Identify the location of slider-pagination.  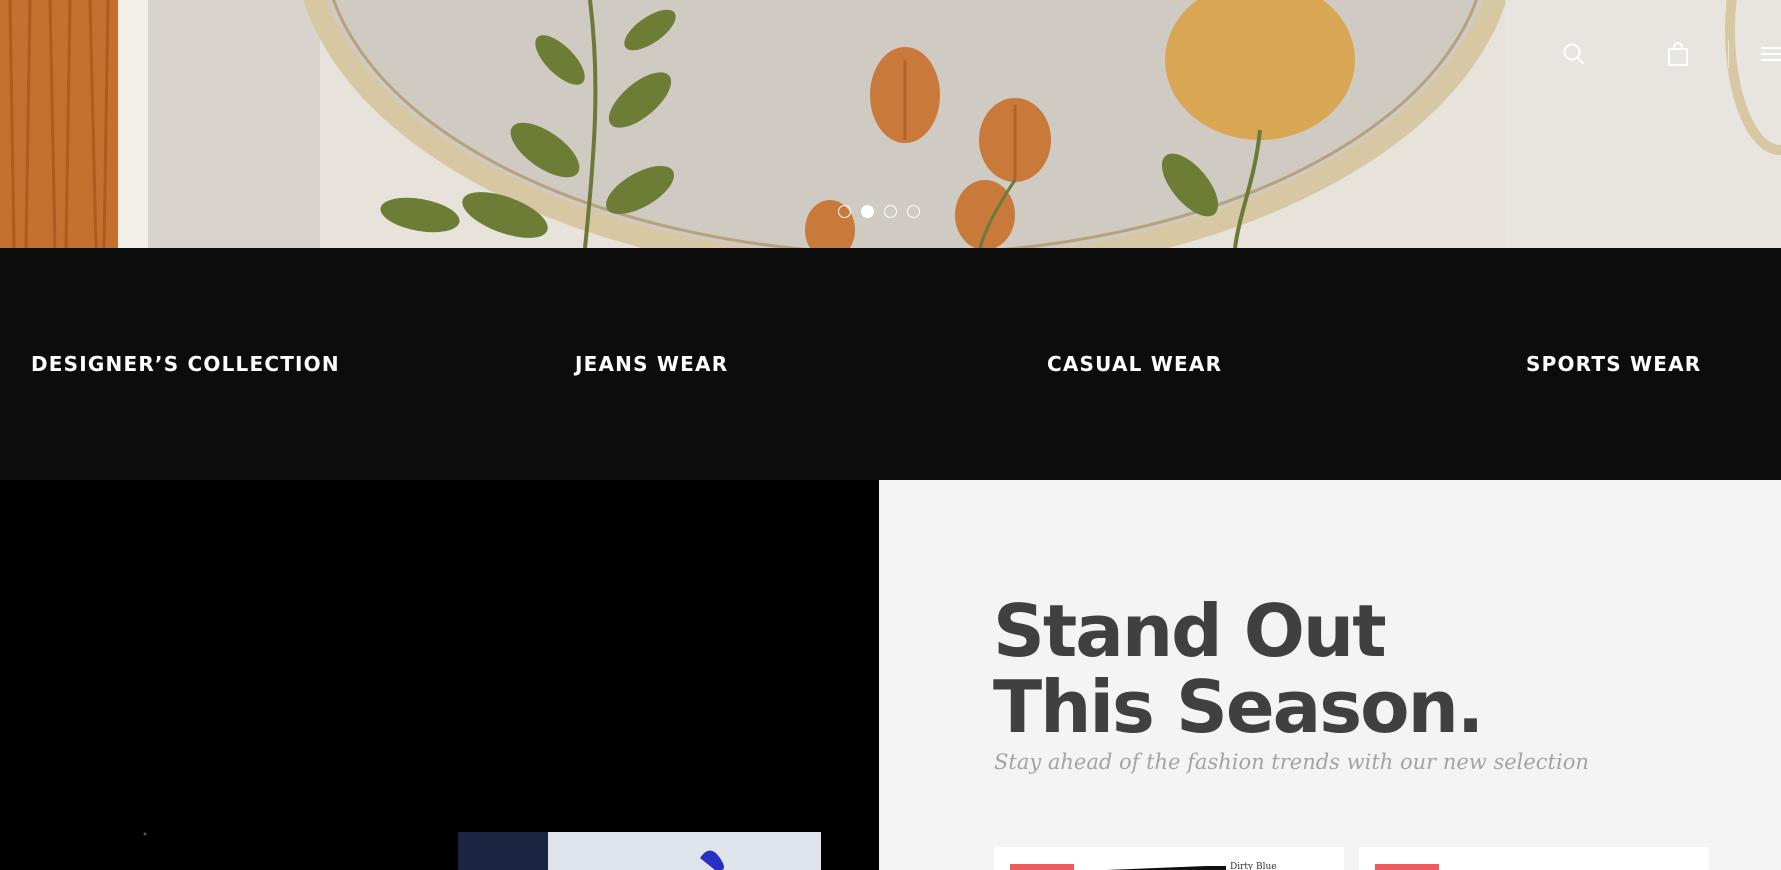
(879, 211).